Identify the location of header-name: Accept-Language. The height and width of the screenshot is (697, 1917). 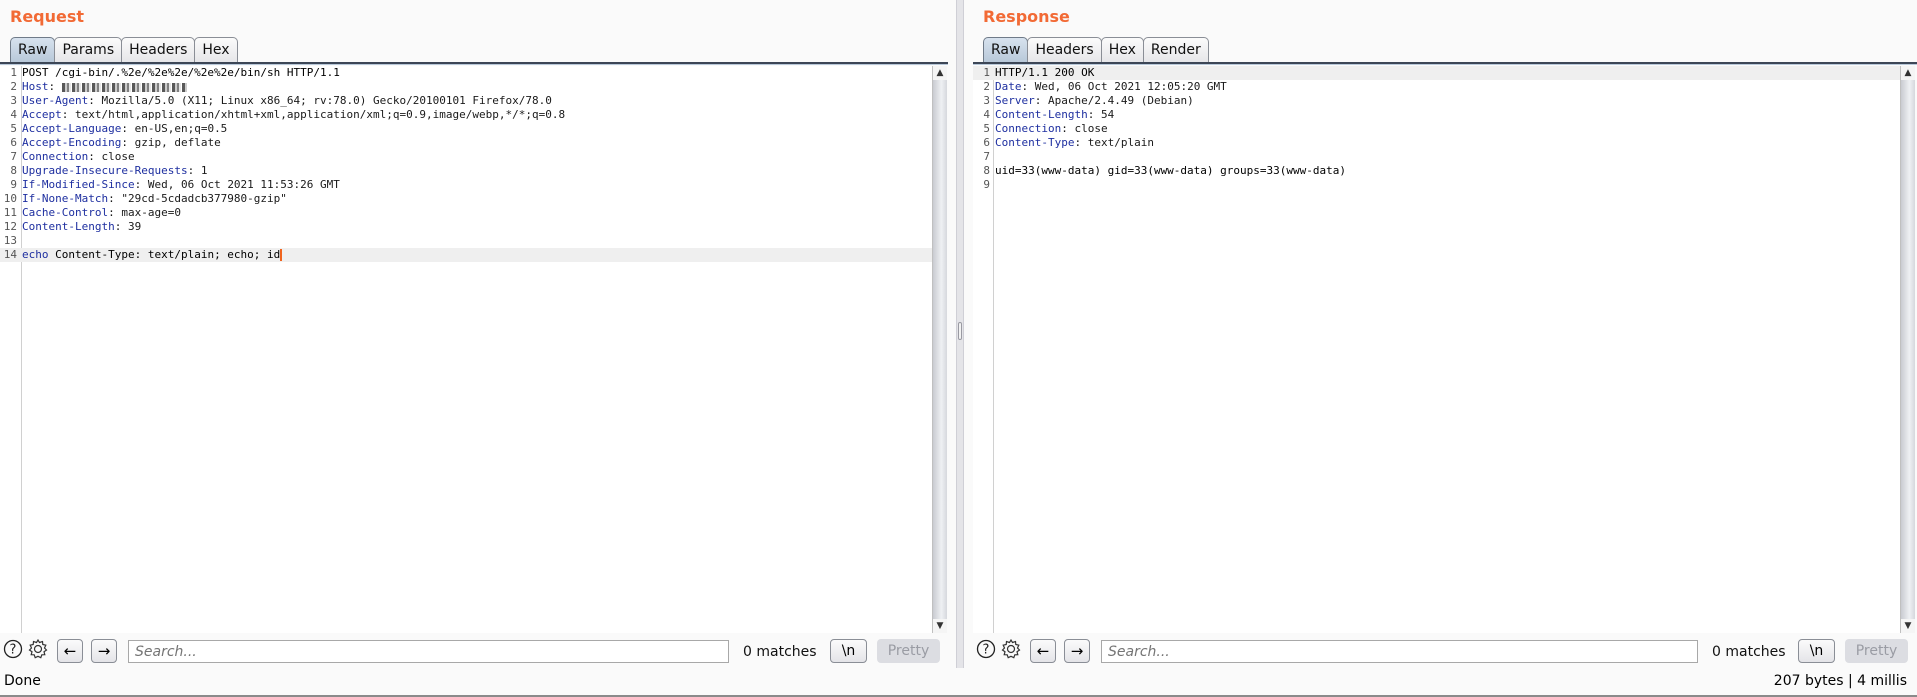
(72, 128).